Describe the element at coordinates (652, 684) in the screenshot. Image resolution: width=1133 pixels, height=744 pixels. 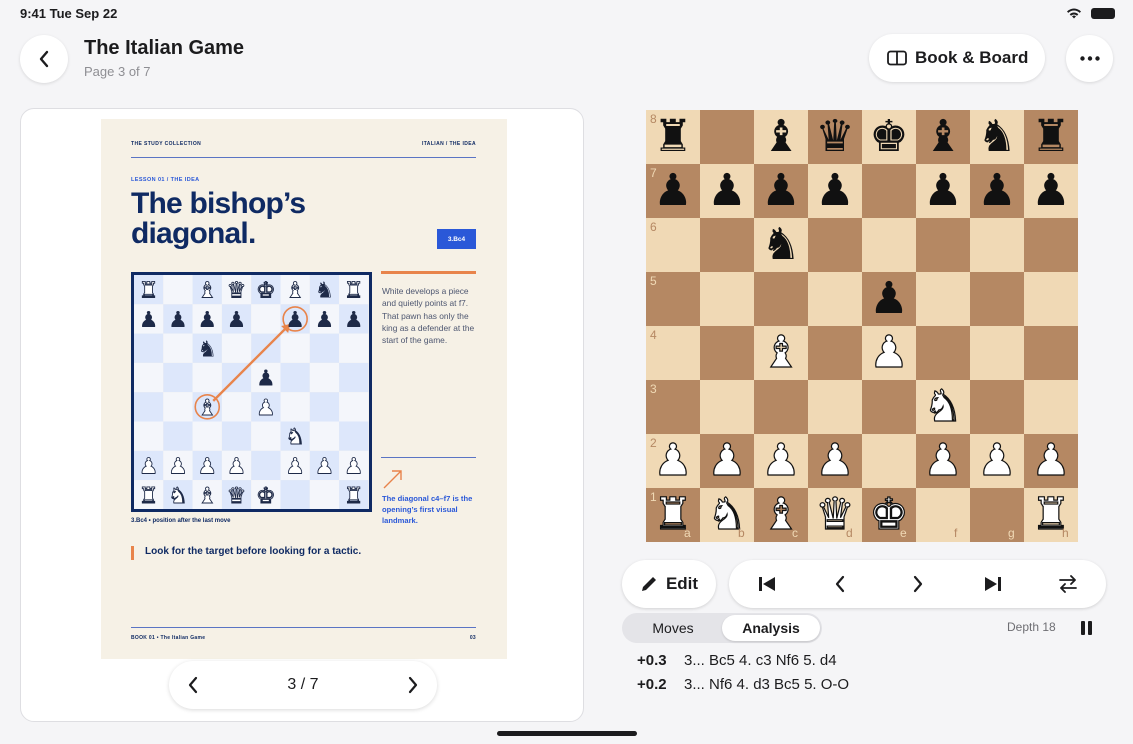
I see `line-score: +0.2` at that location.